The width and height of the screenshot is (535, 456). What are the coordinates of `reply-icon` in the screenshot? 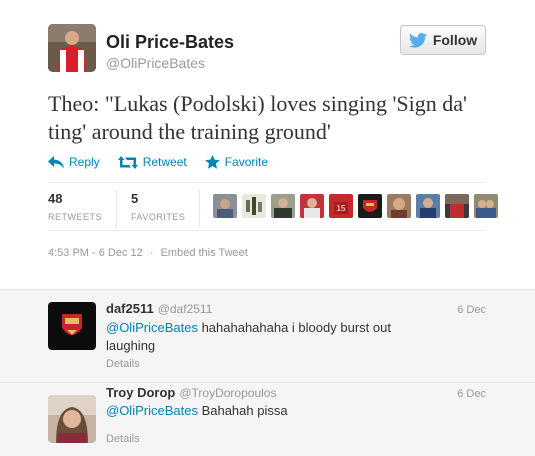 It's located at (56, 161).